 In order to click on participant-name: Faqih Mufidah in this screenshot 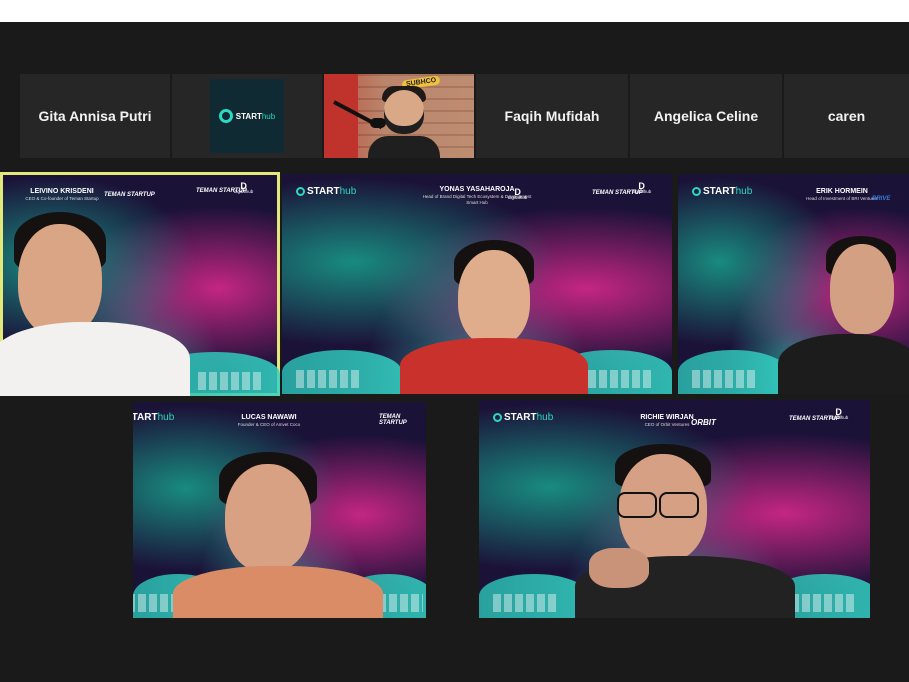, I will do `click(552, 116)`.